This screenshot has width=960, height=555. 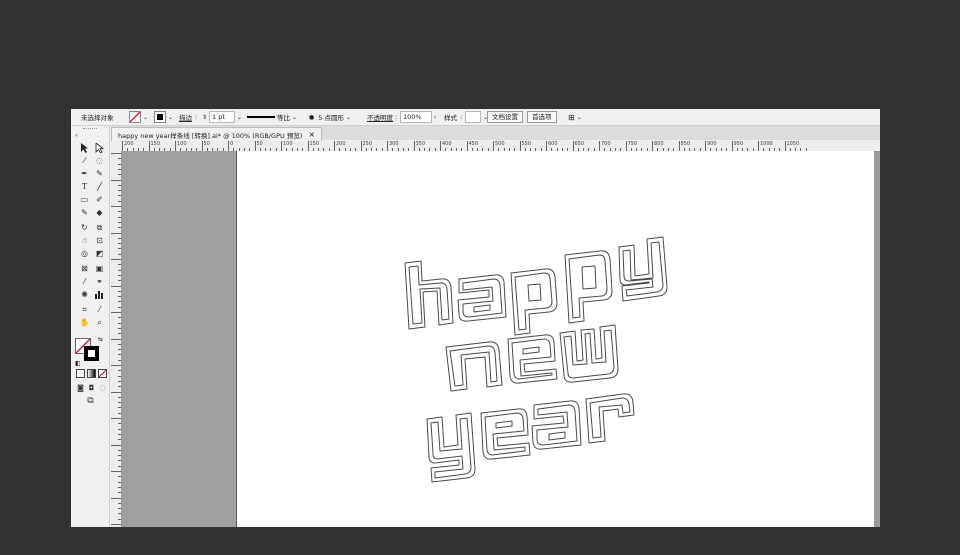 What do you see at coordinates (536, 286) in the screenshot?
I see `word-happy` at bounding box center [536, 286].